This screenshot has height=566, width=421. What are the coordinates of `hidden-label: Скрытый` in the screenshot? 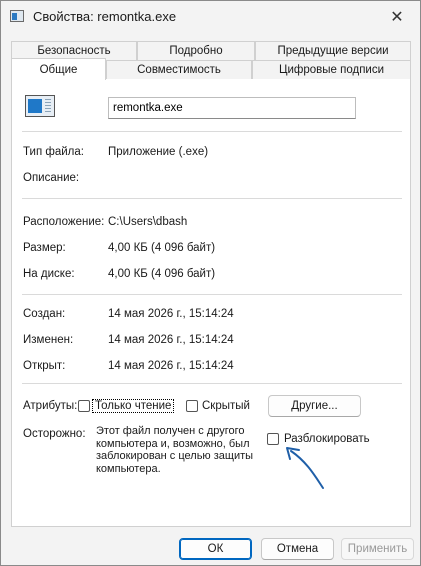 It's located at (226, 406).